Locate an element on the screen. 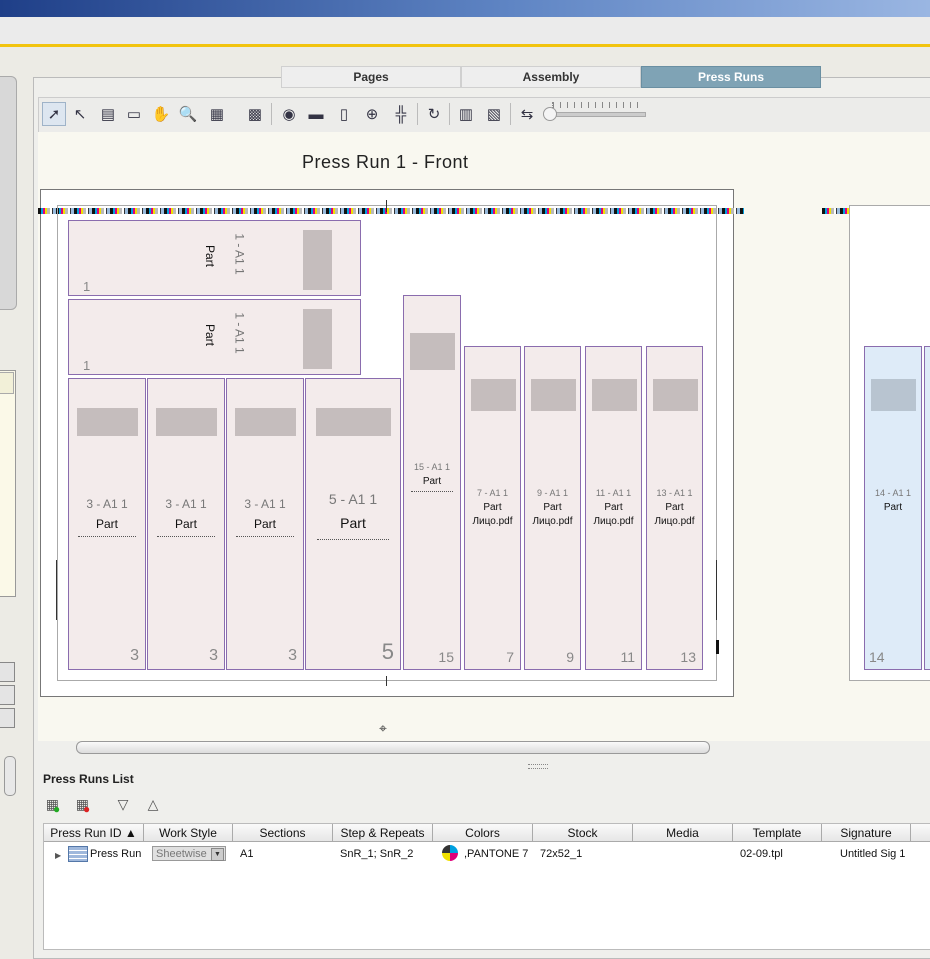 The height and width of the screenshot is (959, 930). page-section-label: 1 - A1 1 is located at coordinates (239, 254).